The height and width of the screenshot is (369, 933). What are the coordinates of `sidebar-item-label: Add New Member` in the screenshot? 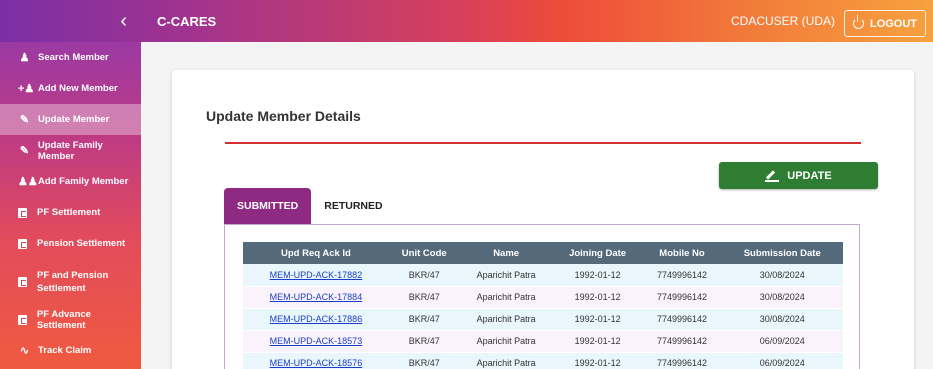 It's located at (78, 88).